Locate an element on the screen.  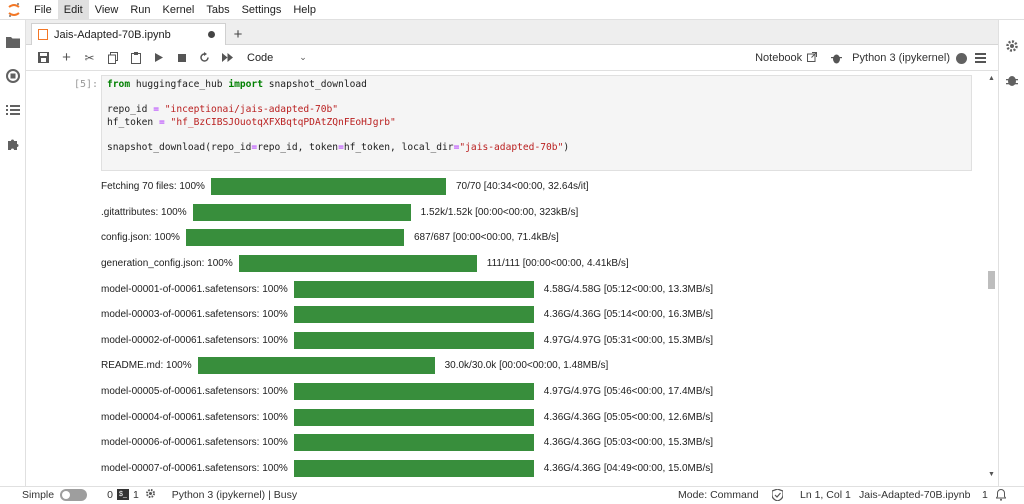
terminal-icon: $_ is located at coordinates (122, 494).